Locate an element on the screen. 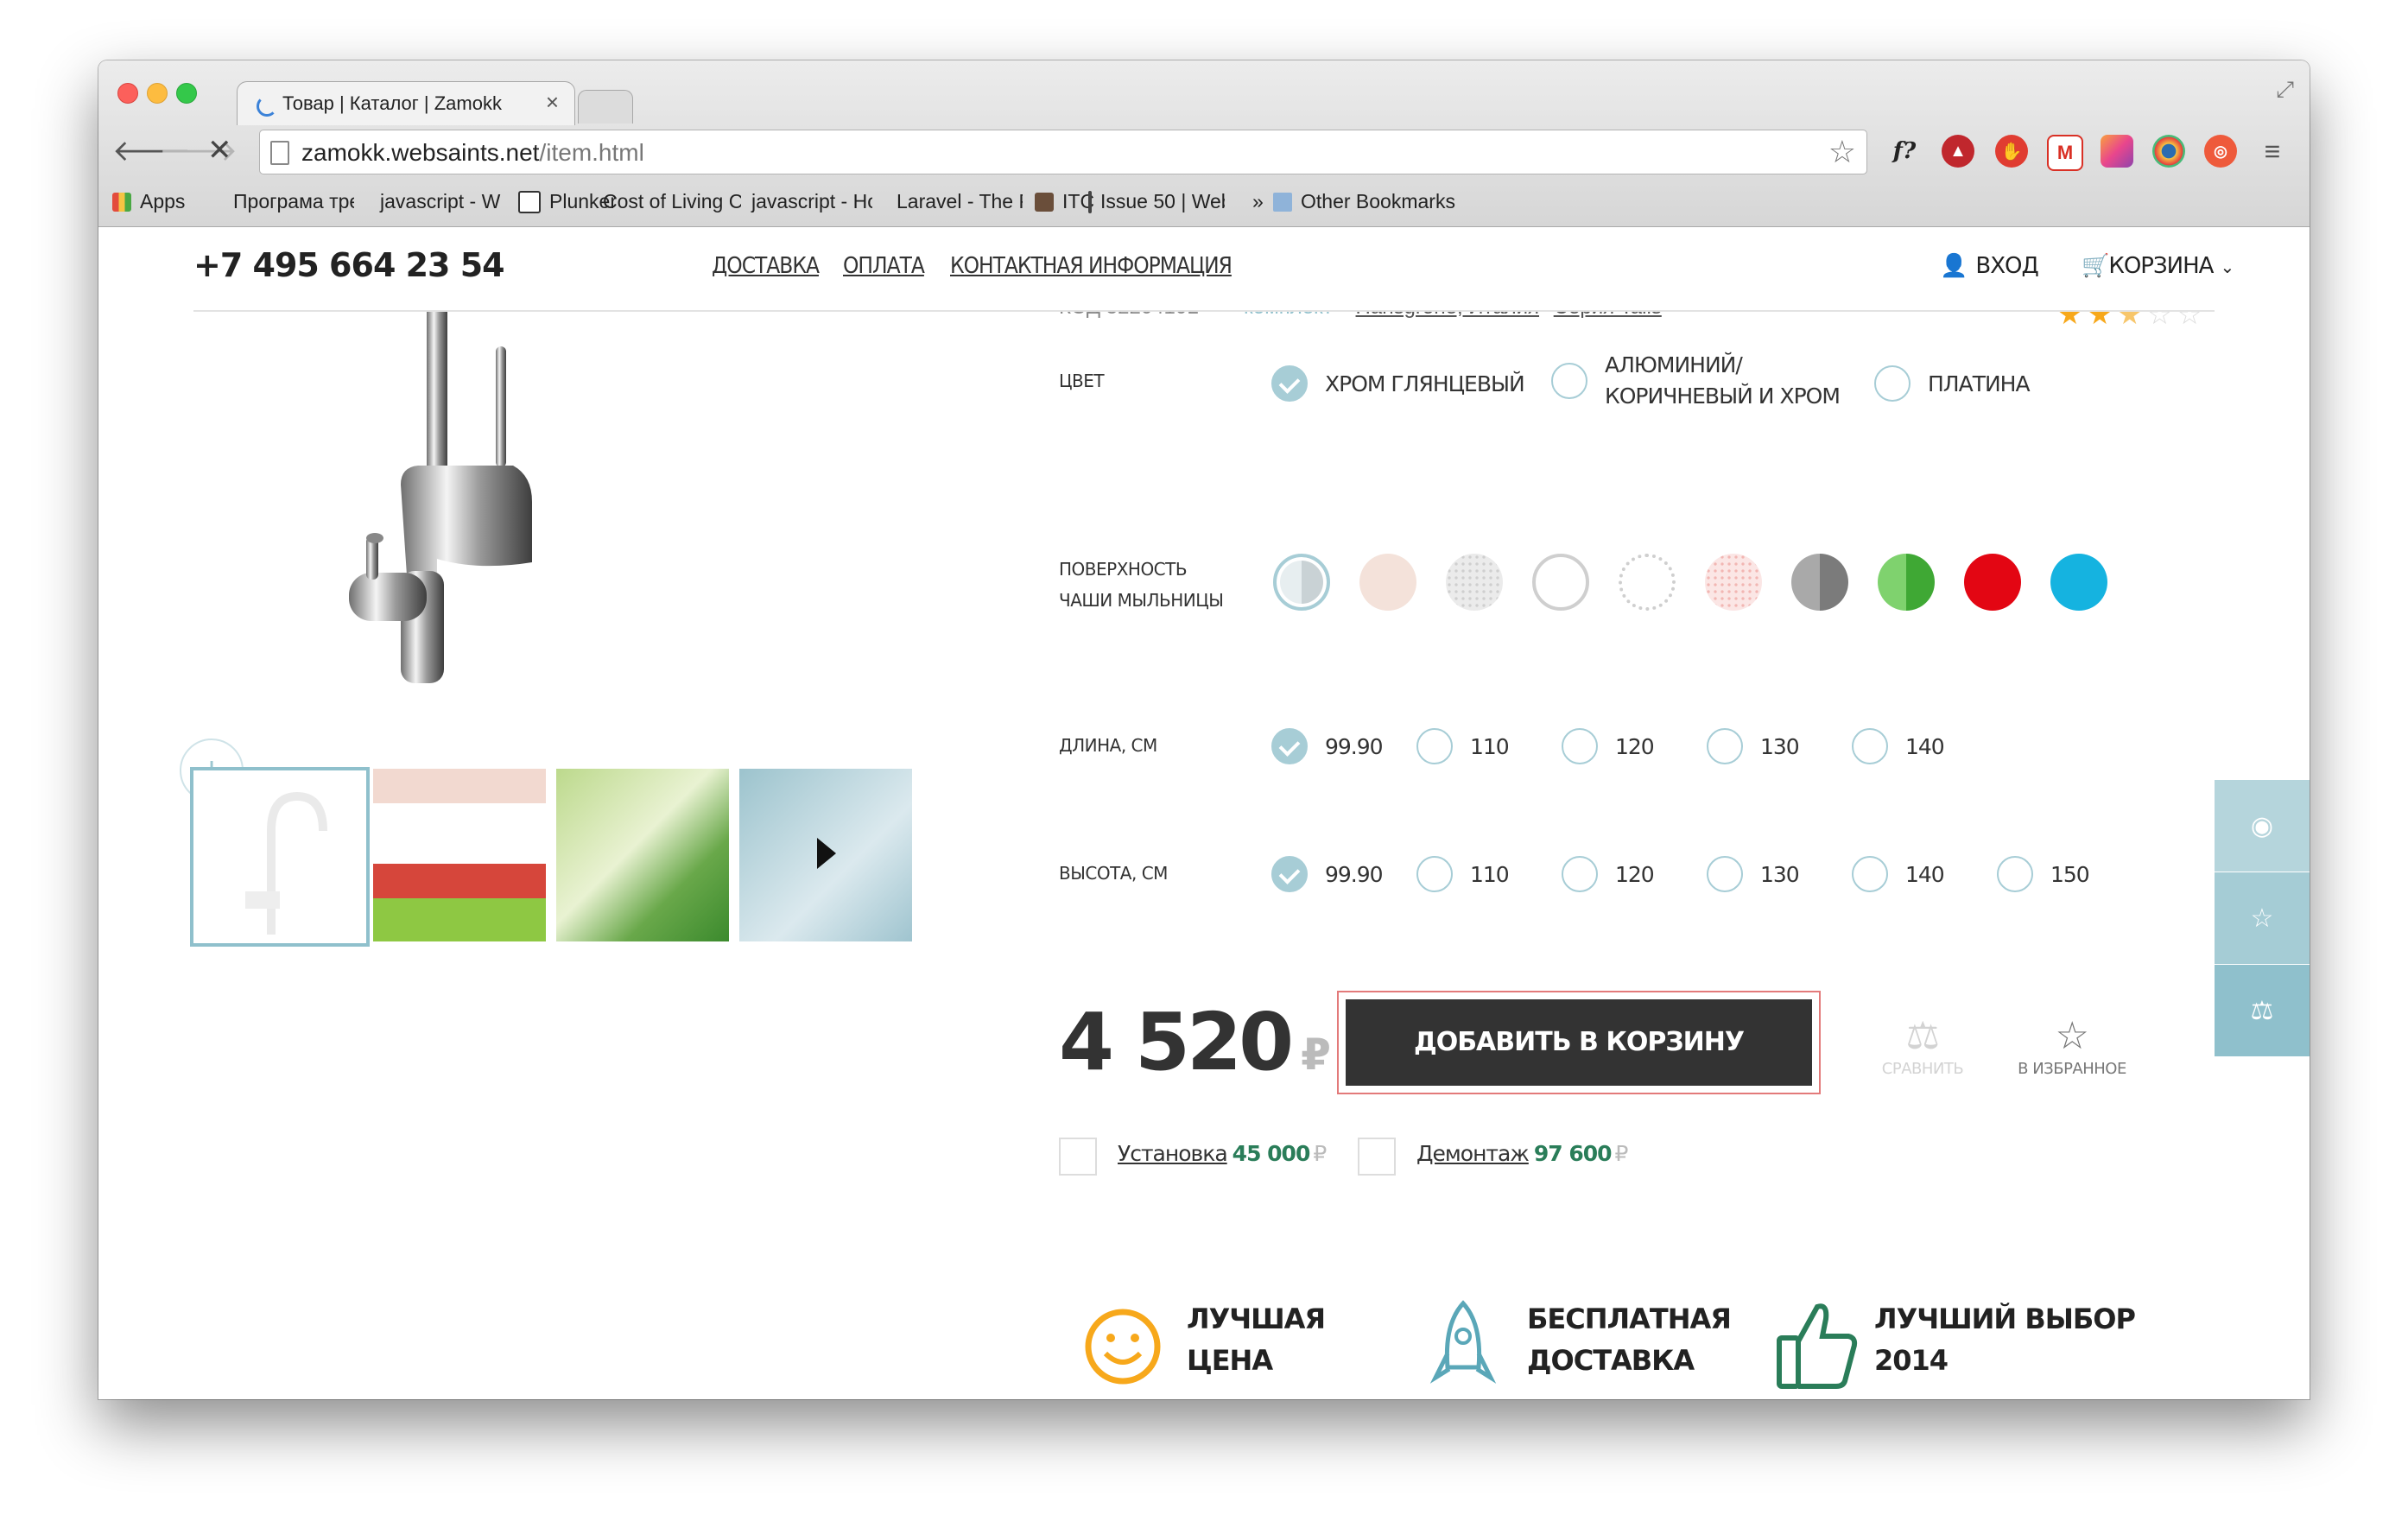 The height and width of the screenshot is (1534, 2408). compare-button: ⚖ СРАВНИТЬ is located at coordinates (1922, 1045).